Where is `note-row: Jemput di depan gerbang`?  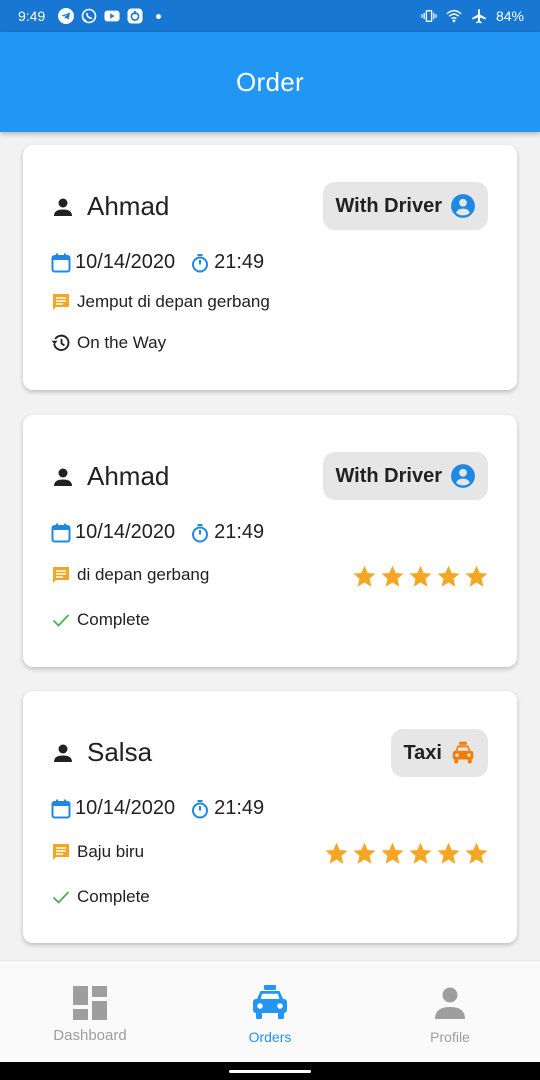 note-row: Jemput di depan gerbang is located at coordinates (160, 302).